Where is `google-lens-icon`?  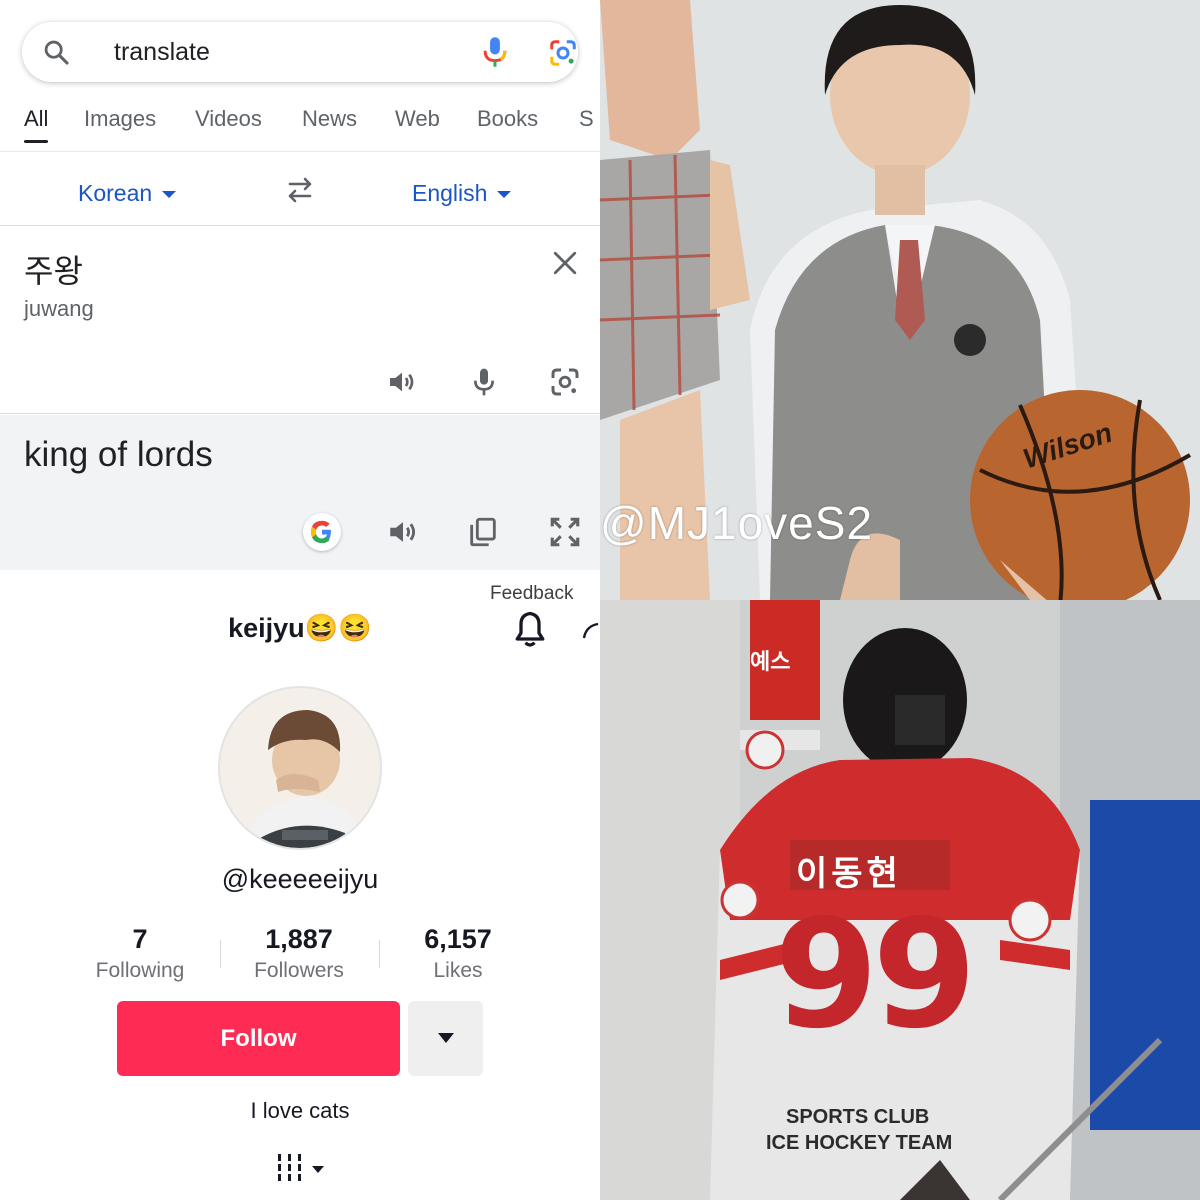
google-lens-icon is located at coordinates (563, 53).